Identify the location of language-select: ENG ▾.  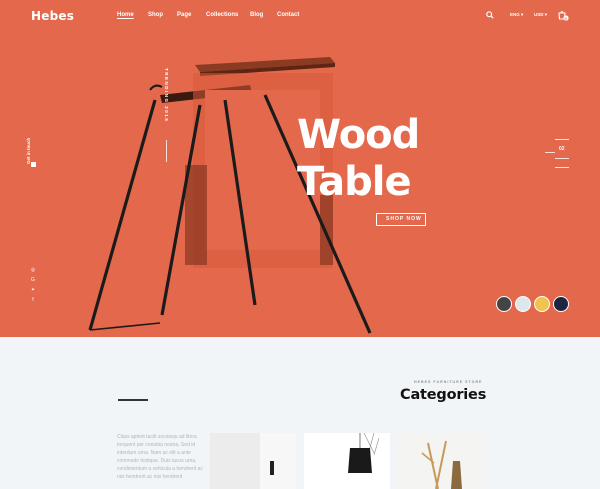
(516, 15).